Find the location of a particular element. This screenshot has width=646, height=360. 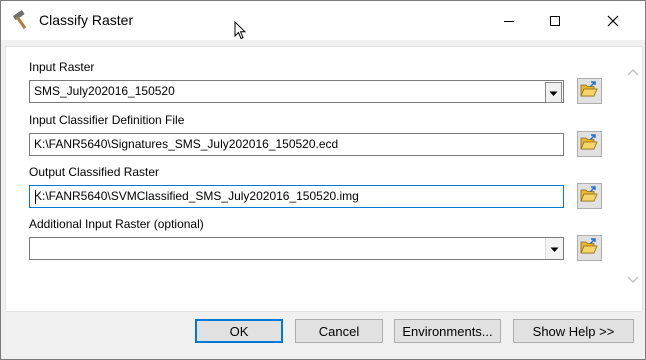

classifier-definition-browse-button is located at coordinates (589, 144).